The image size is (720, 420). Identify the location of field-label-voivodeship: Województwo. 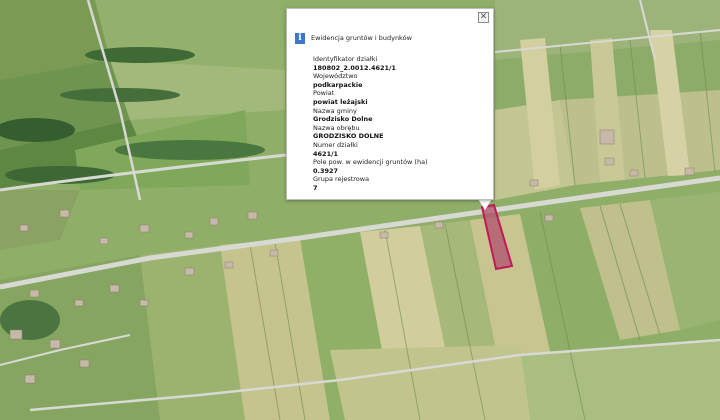
(335, 76).